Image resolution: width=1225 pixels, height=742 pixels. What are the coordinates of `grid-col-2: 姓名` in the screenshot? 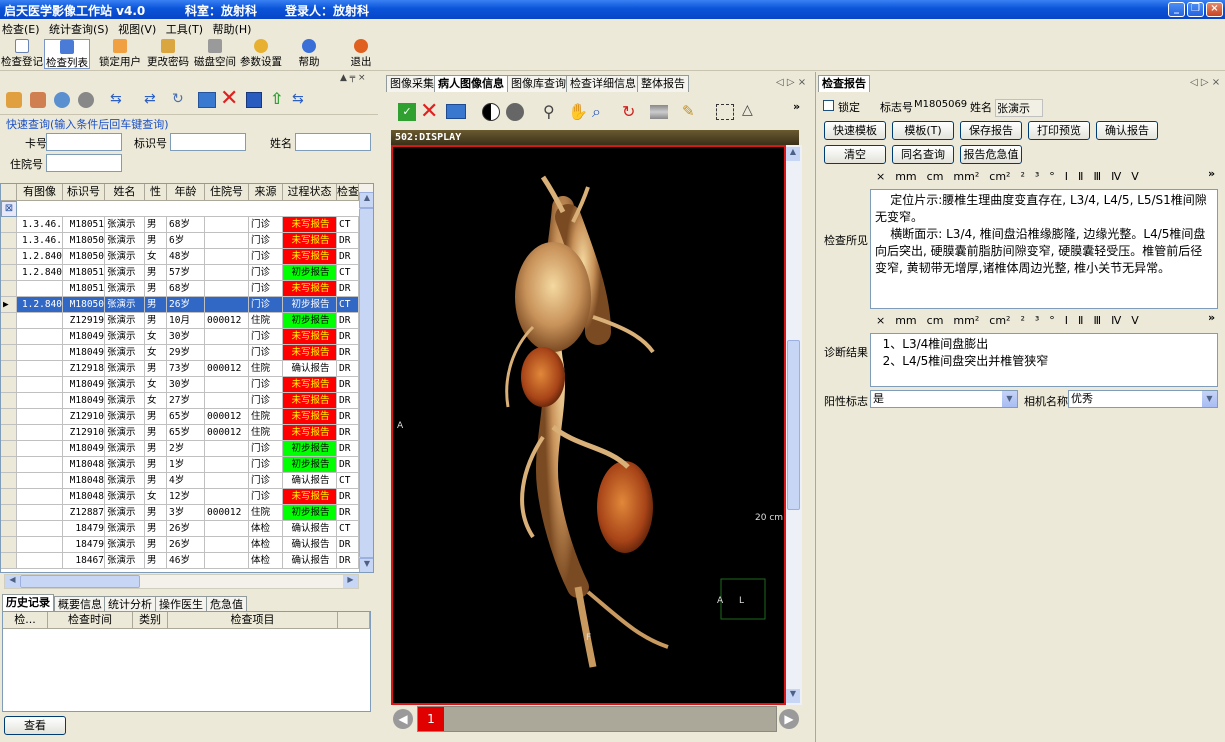 It's located at (125, 192).